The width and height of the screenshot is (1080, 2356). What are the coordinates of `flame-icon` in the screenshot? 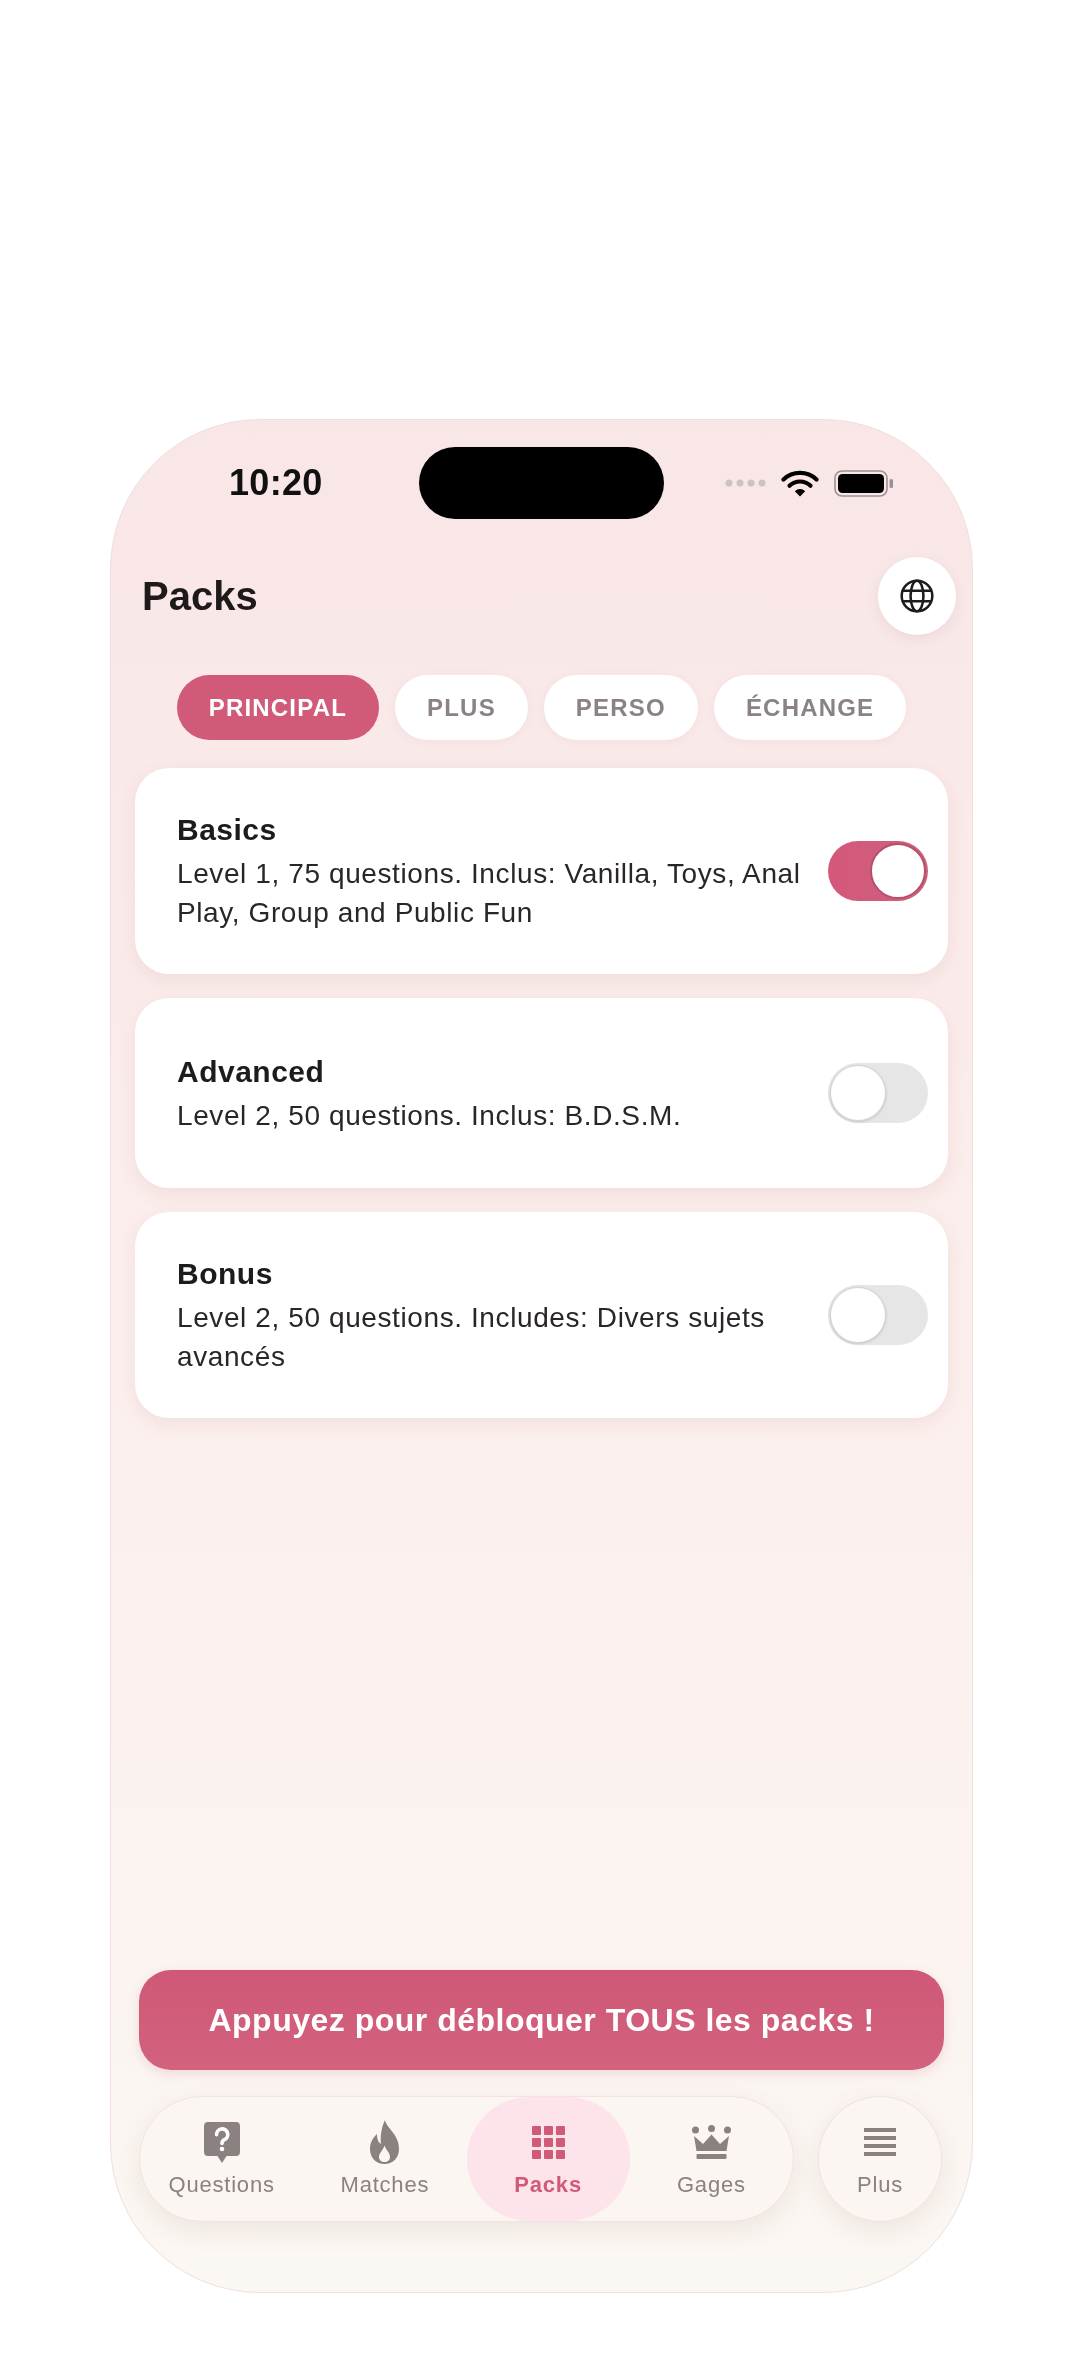 It's located at (385, 2142).